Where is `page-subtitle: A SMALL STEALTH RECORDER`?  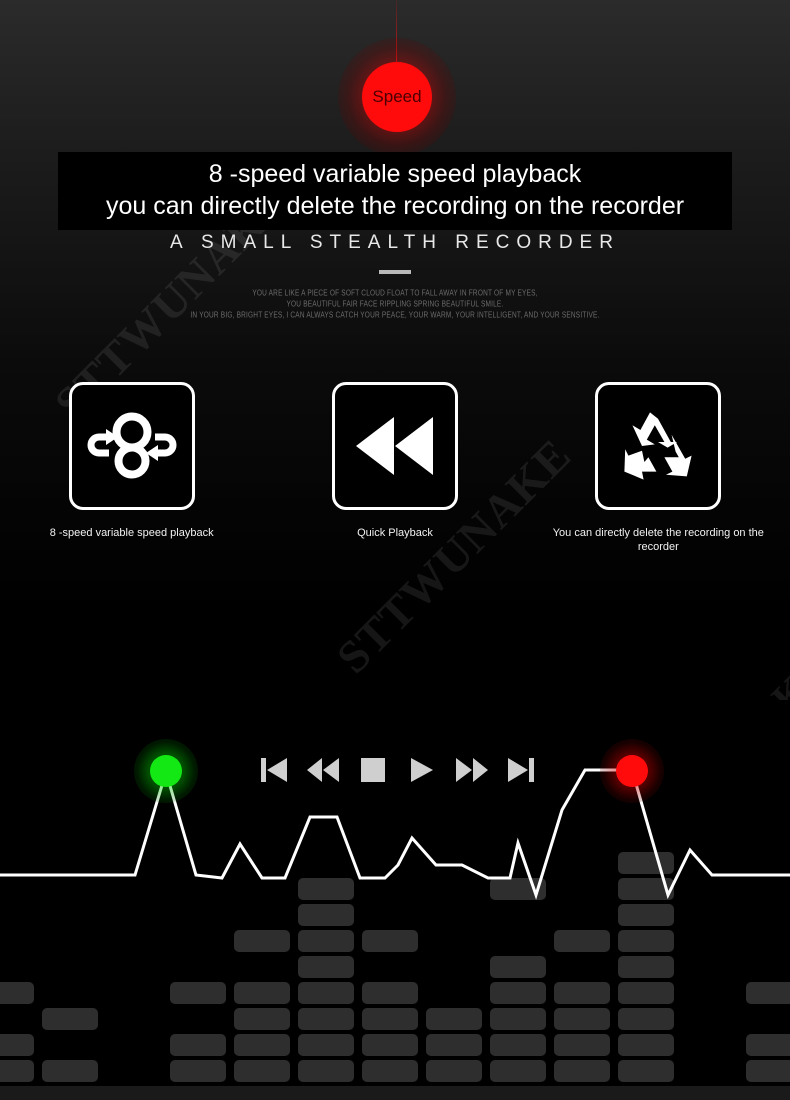
page-subtitle: A SMALL STEALTH RECORDER is located at coordinates (395, 242).